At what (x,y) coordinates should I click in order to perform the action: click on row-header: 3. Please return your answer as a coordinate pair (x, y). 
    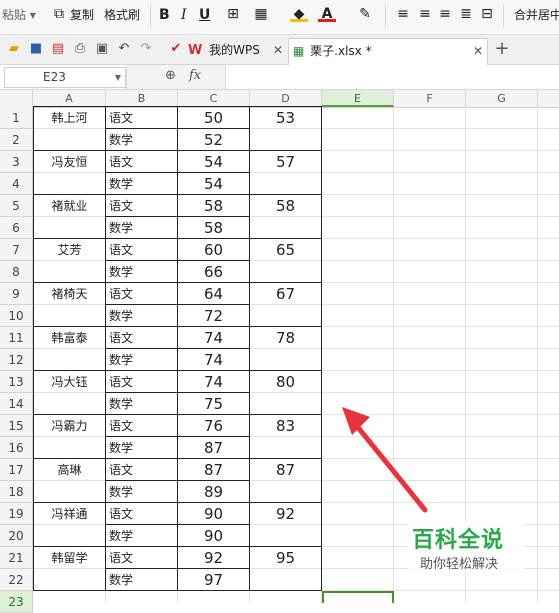
    Looking at the image, I should click on (16, 162).